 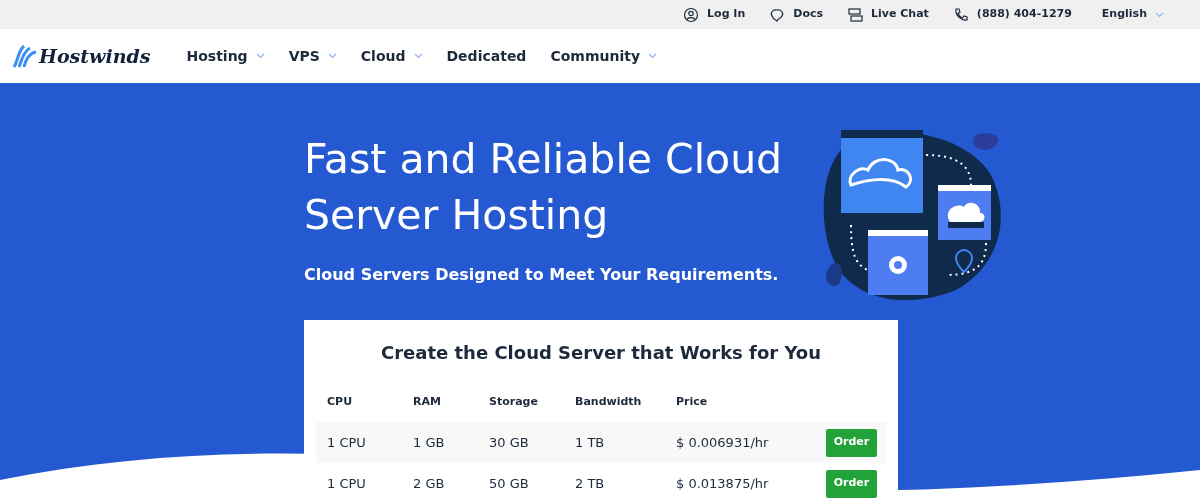 What do you see at coordinates (1159, 14) in the screenshot?
I see `caret-icon` at bounding box center [1159, 14].